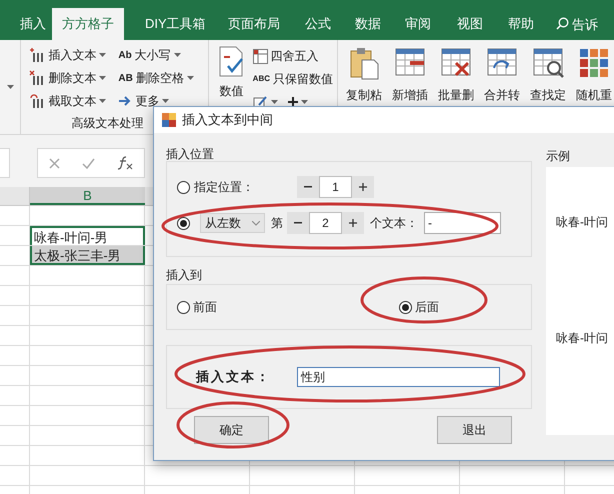 The image size is (614, 494). Describe the element at coordinates (364, 63) in the screenshot. I see `clipboard-icon` at that location.